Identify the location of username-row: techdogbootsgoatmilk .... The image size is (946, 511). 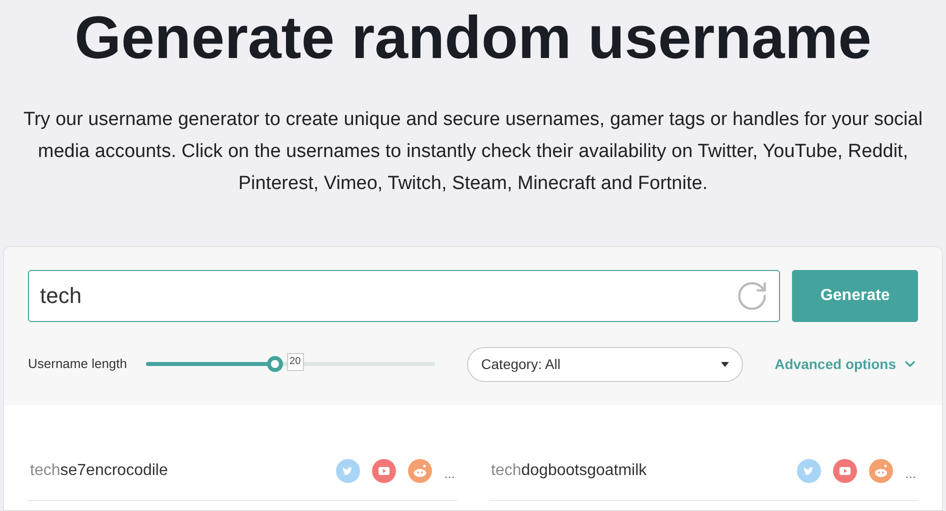
(703, 471).